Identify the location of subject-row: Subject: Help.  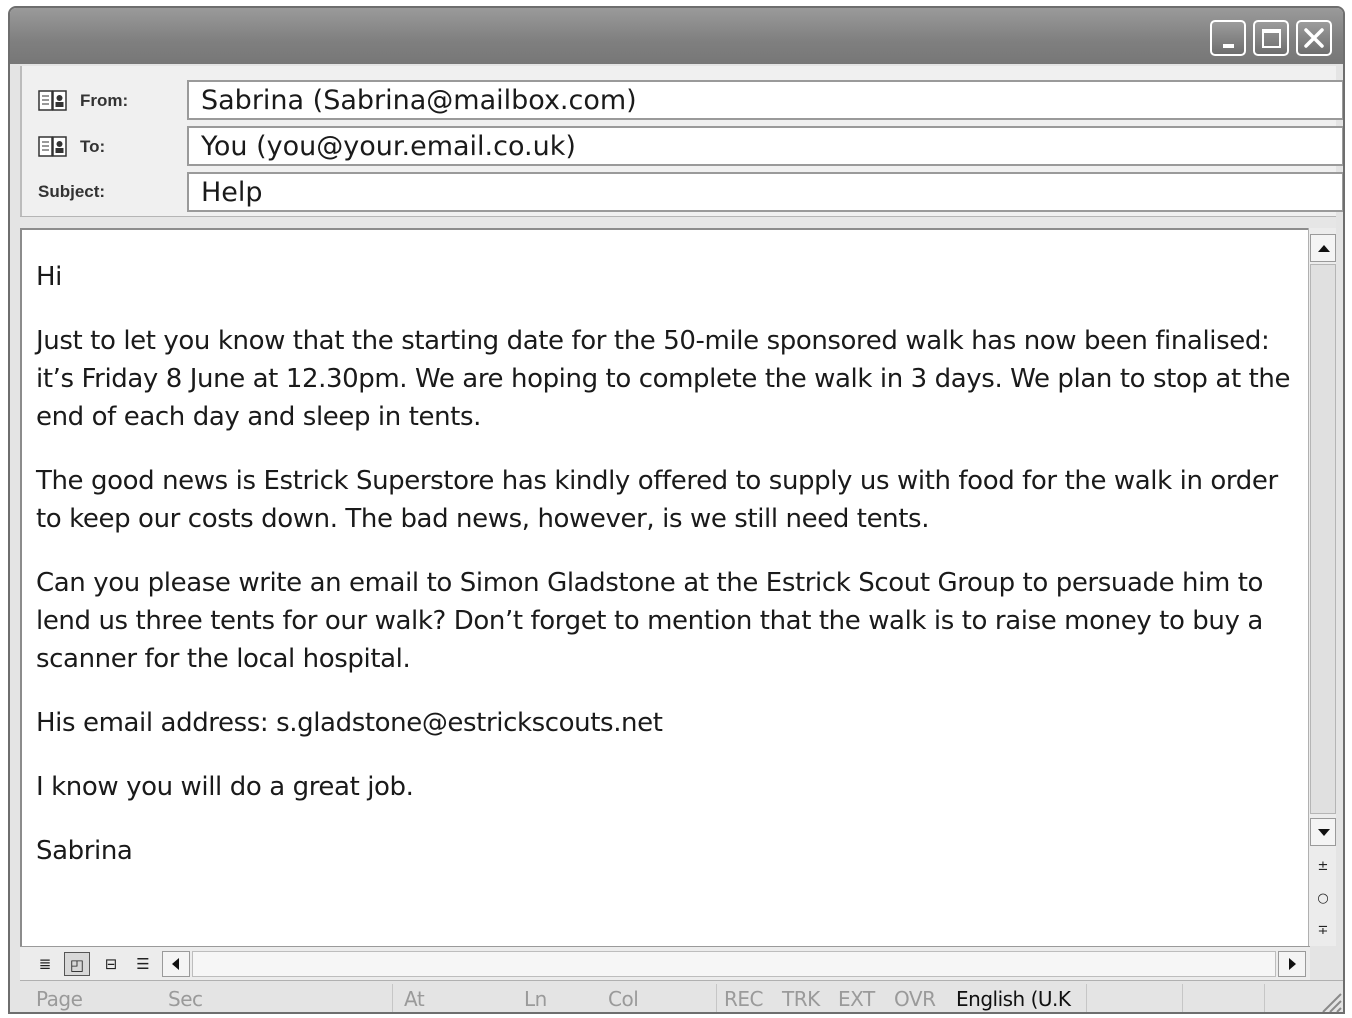
(682, 192).